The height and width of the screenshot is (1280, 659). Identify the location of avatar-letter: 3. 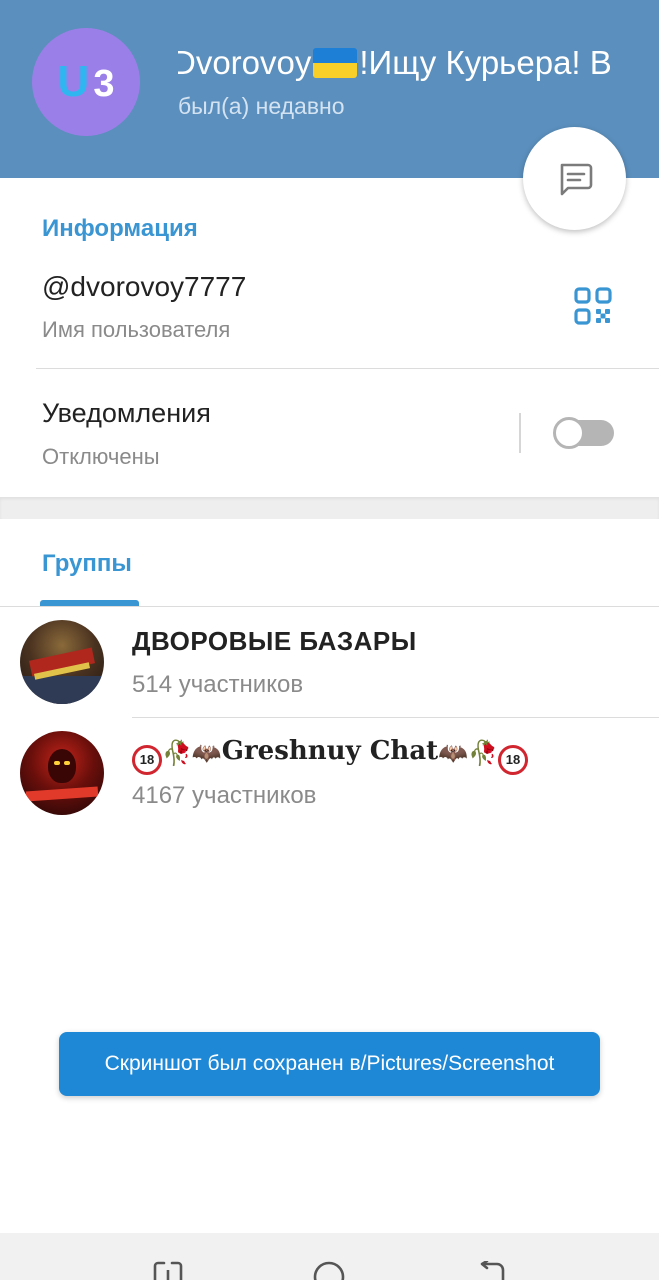
(104, 83).